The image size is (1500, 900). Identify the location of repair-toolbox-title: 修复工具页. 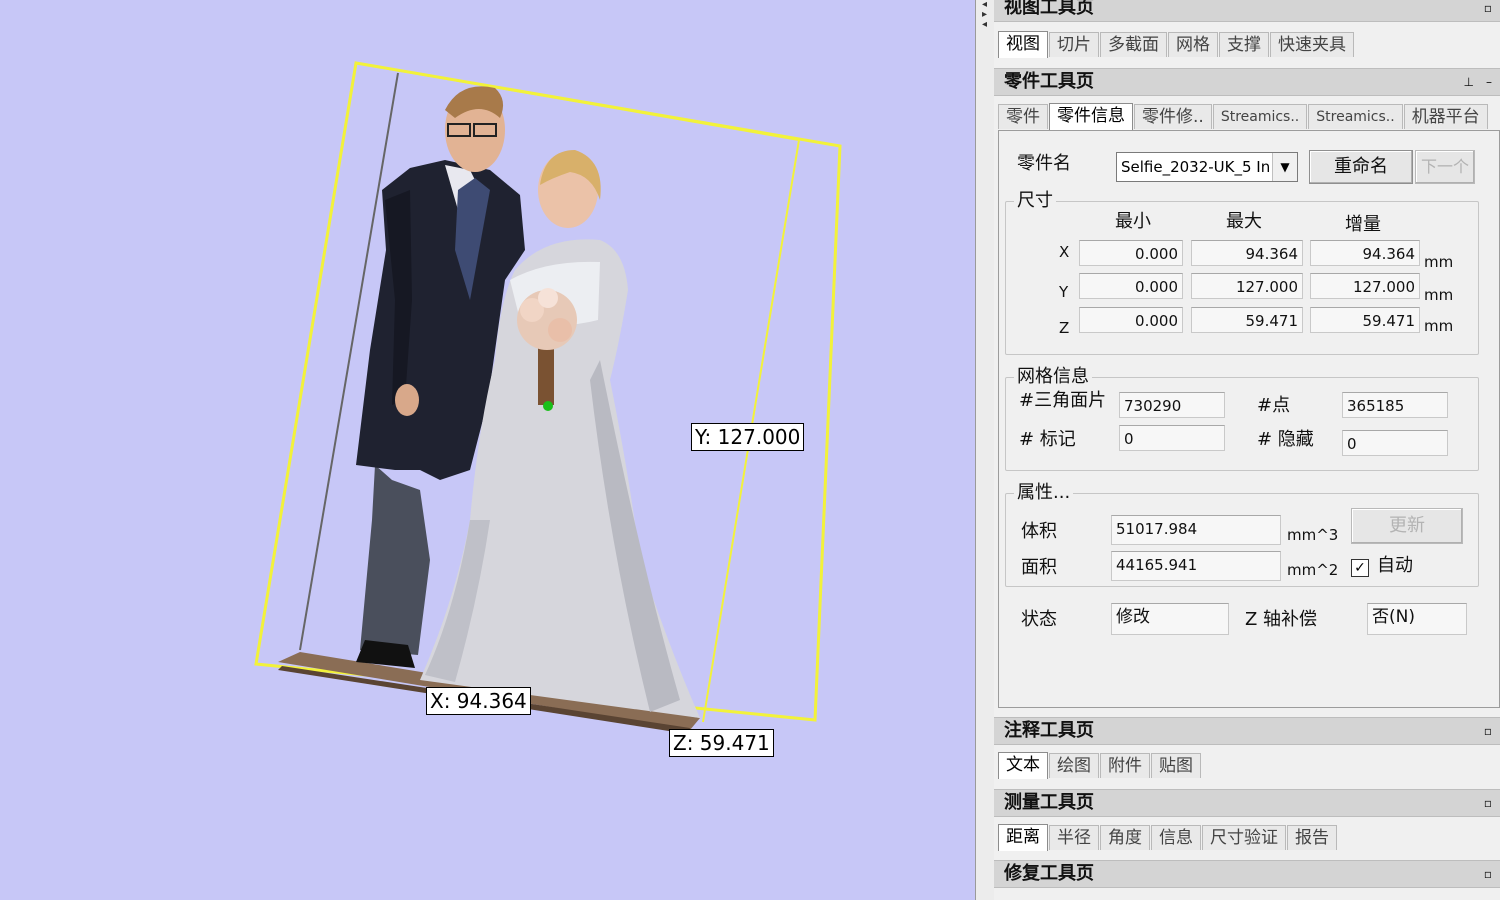
(1049, 873).